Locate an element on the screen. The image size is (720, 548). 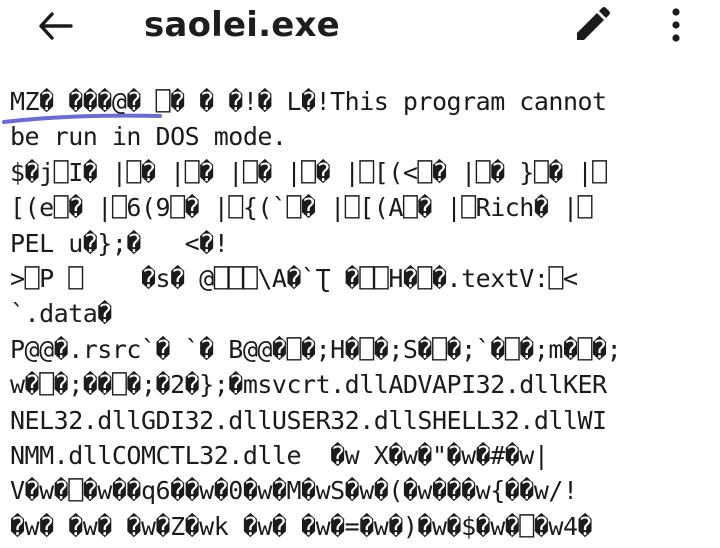
app-bar: saolei.exe is located at coordinates (360, 25).